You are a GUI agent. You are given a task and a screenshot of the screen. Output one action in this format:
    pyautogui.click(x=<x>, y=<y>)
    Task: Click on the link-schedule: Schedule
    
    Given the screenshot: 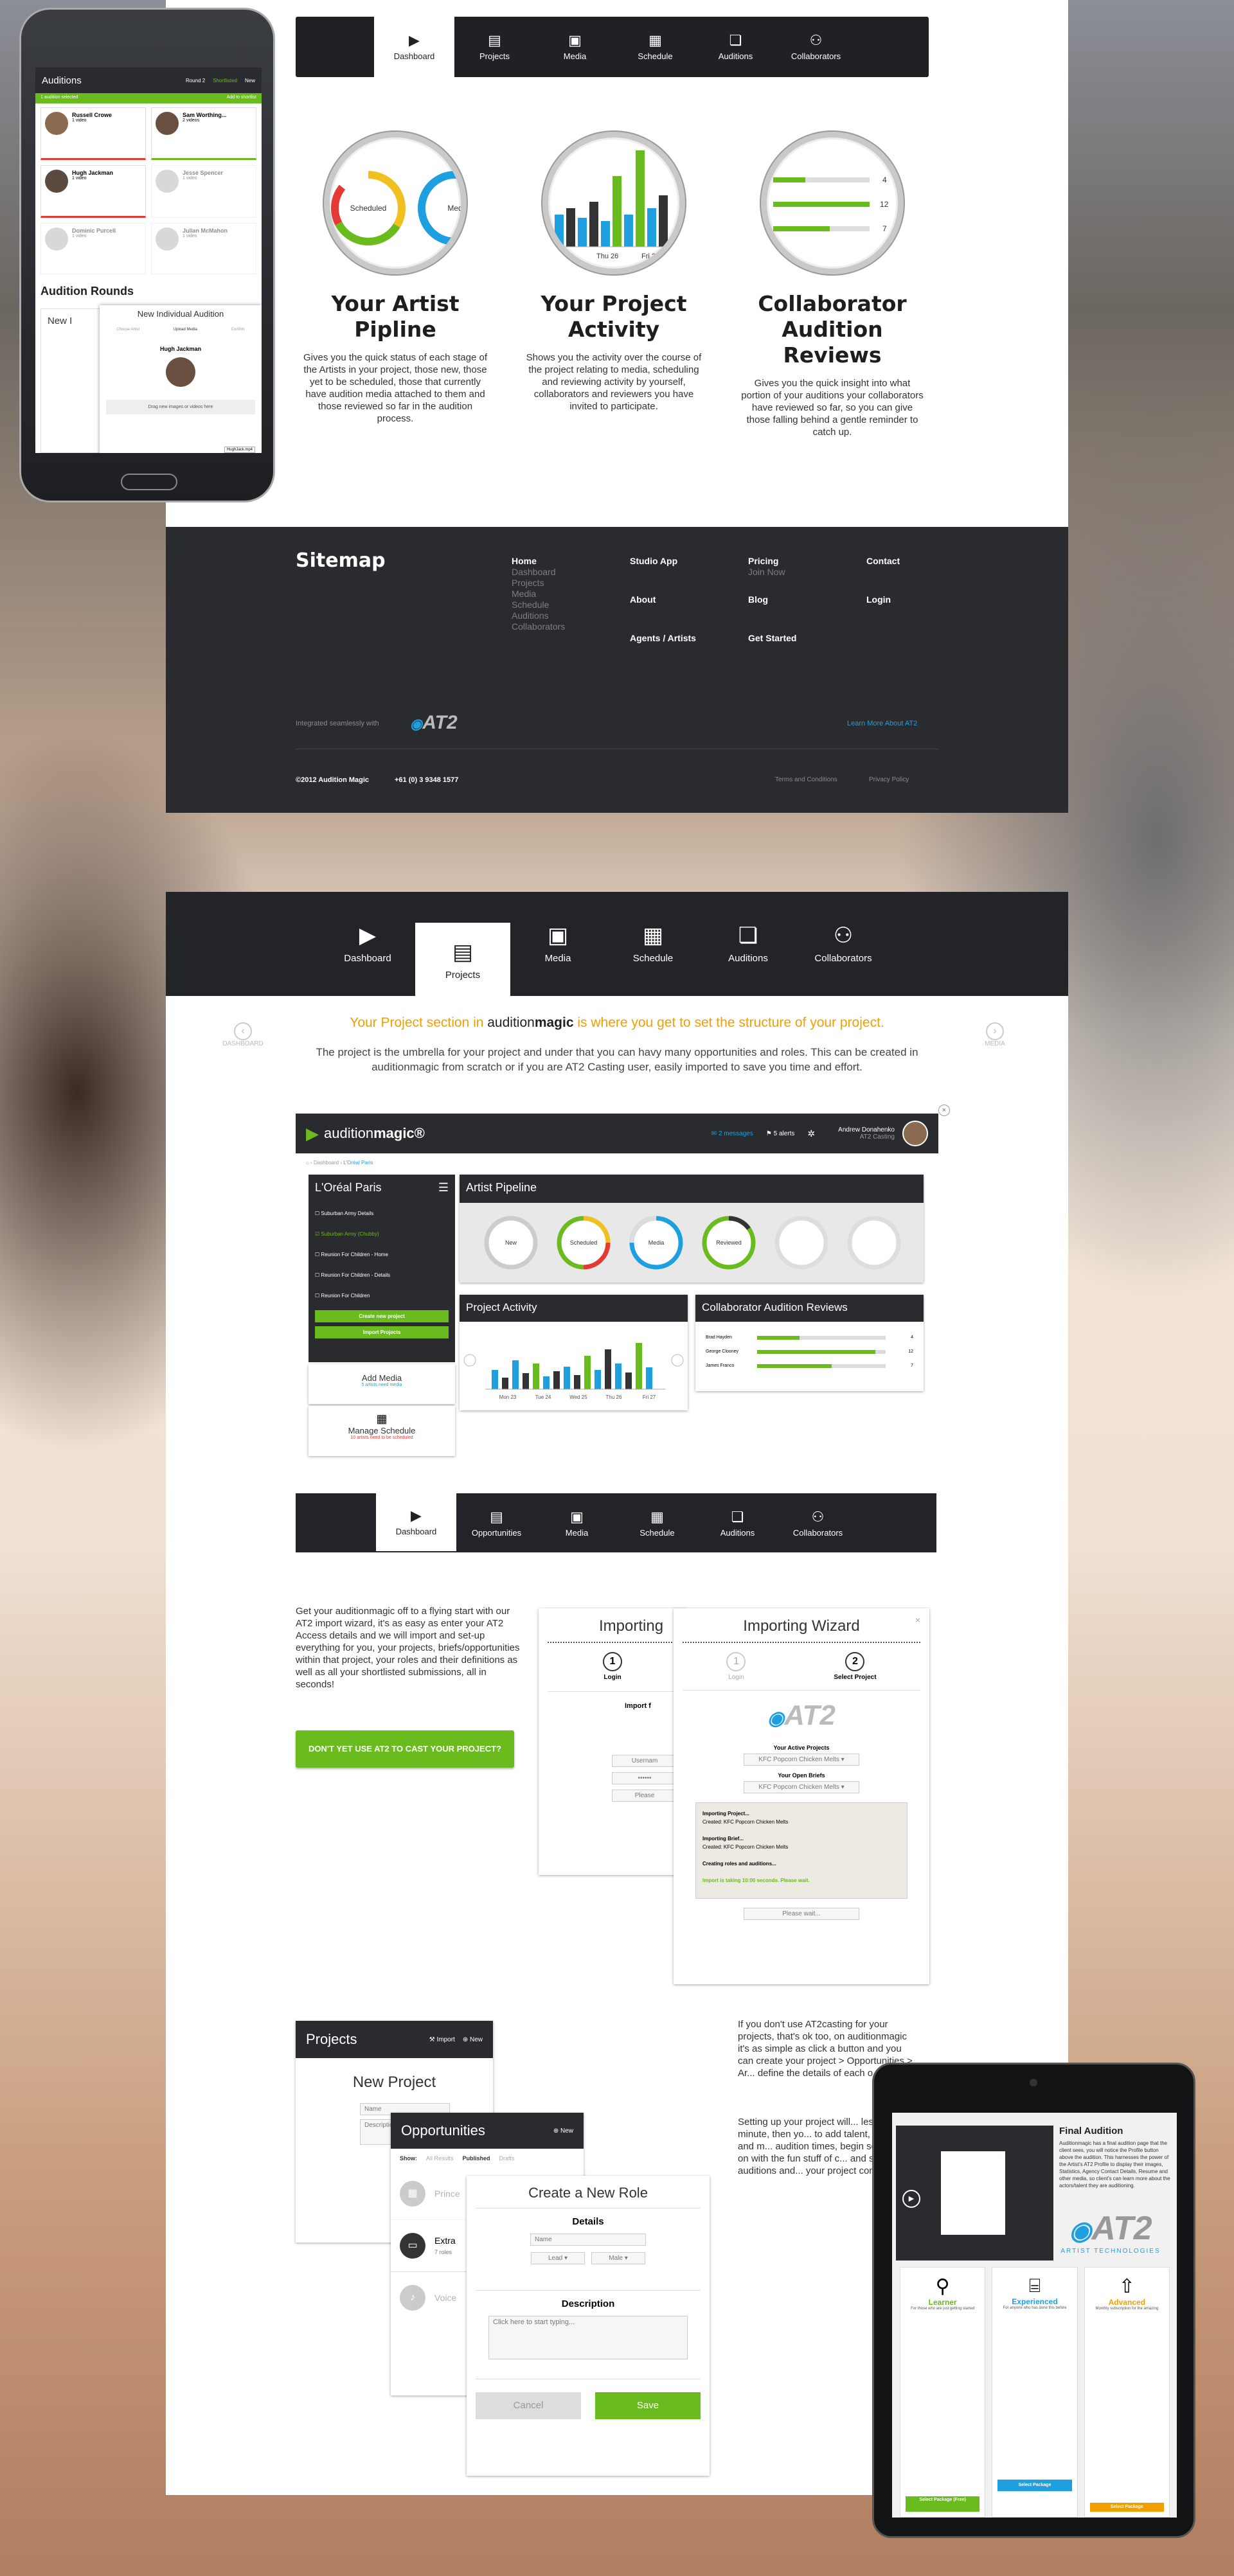 What is the action you would take?
    pyautogui.click(x=530, y=605)
    